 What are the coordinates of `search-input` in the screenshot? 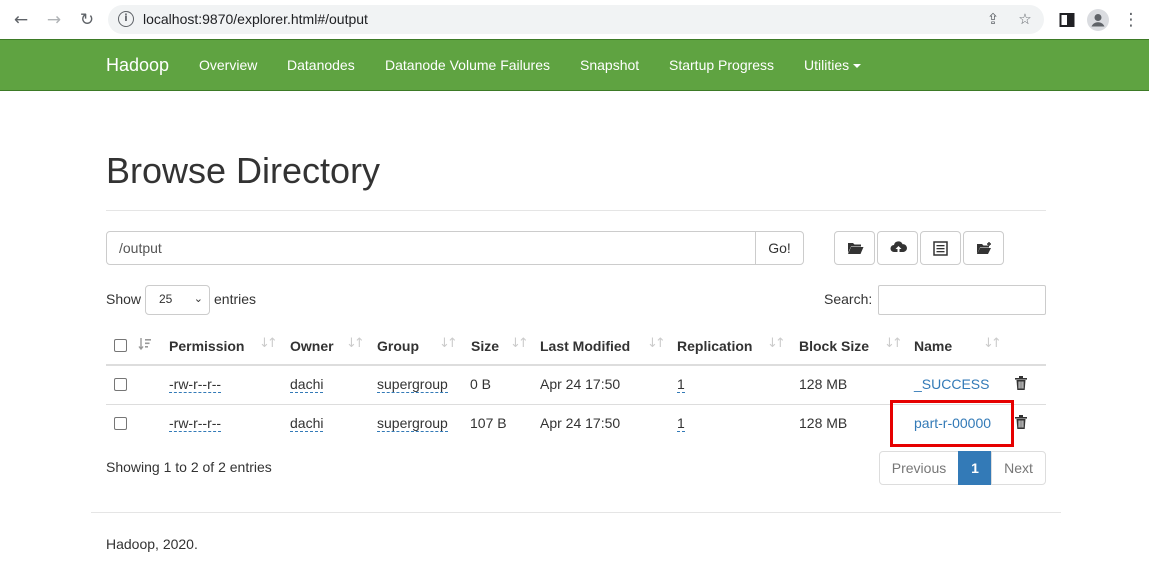 It's located at (962, 300).